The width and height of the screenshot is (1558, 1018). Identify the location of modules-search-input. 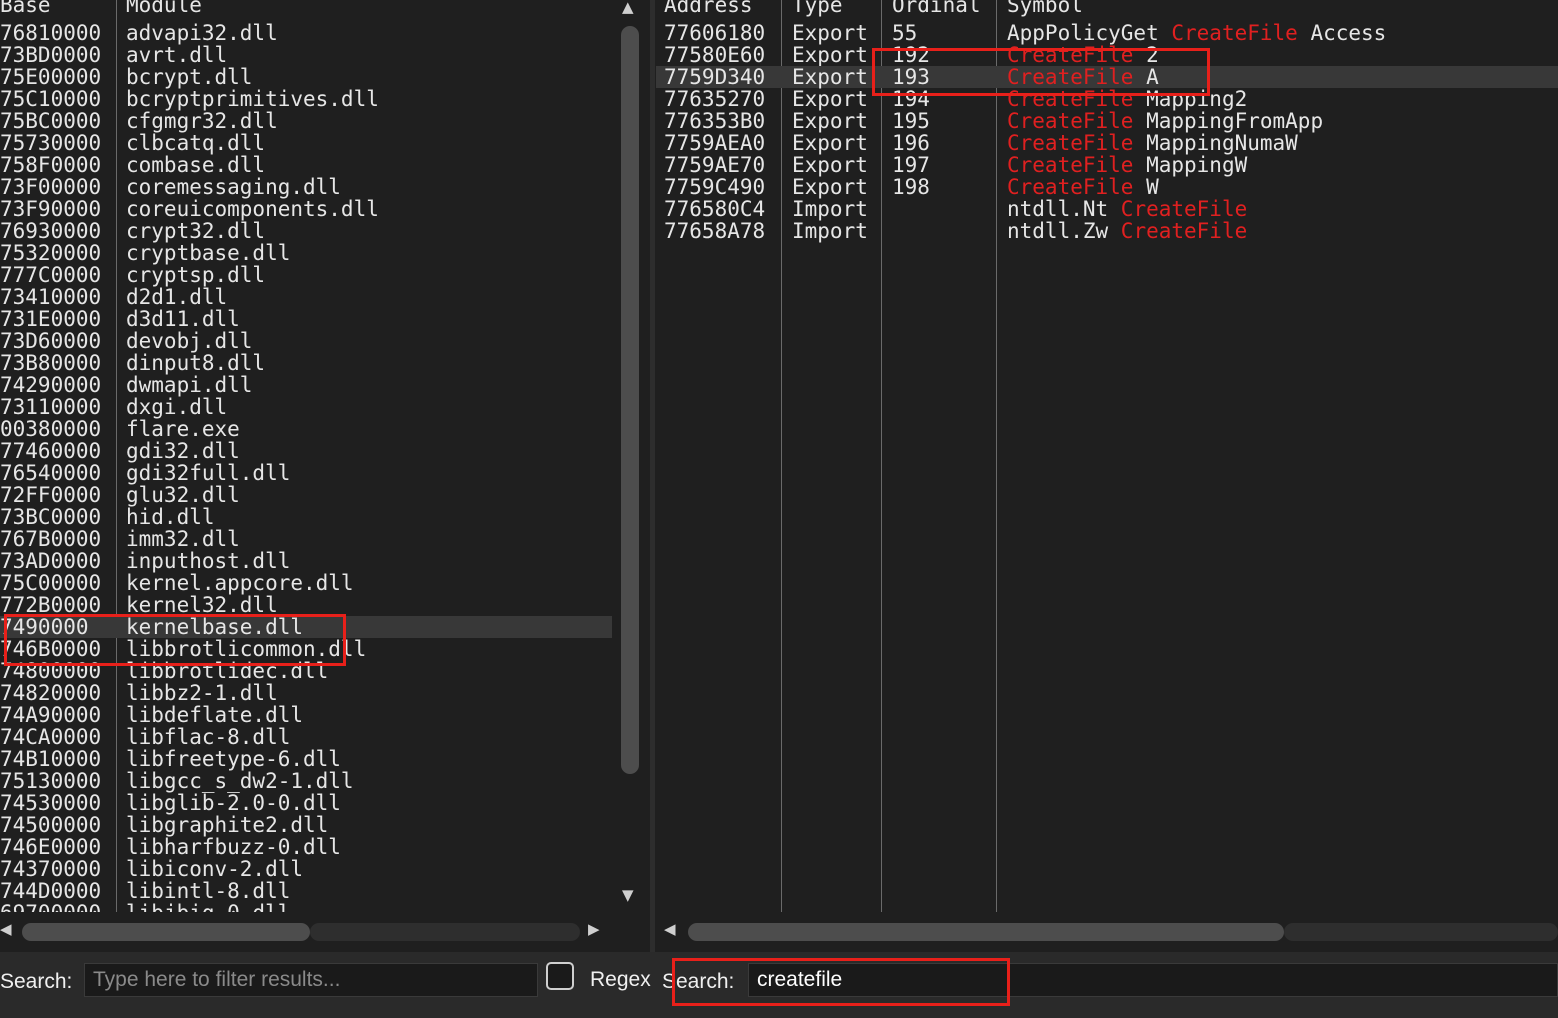
(311, 980).